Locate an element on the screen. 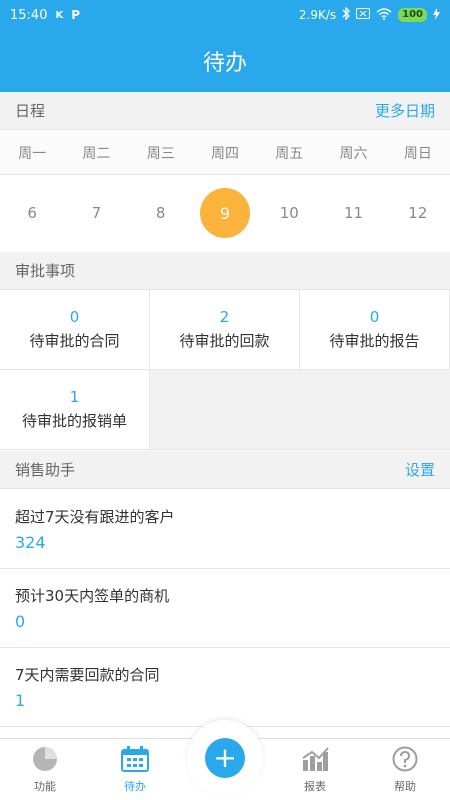  tab-todo: 待办 is located at coordinates (135, 769).